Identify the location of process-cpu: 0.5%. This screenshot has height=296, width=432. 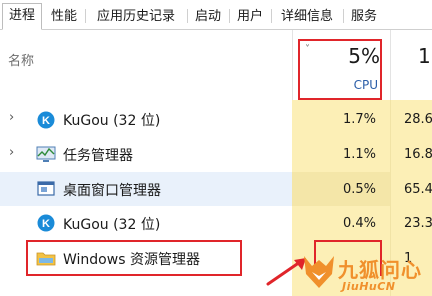
(359, 189).